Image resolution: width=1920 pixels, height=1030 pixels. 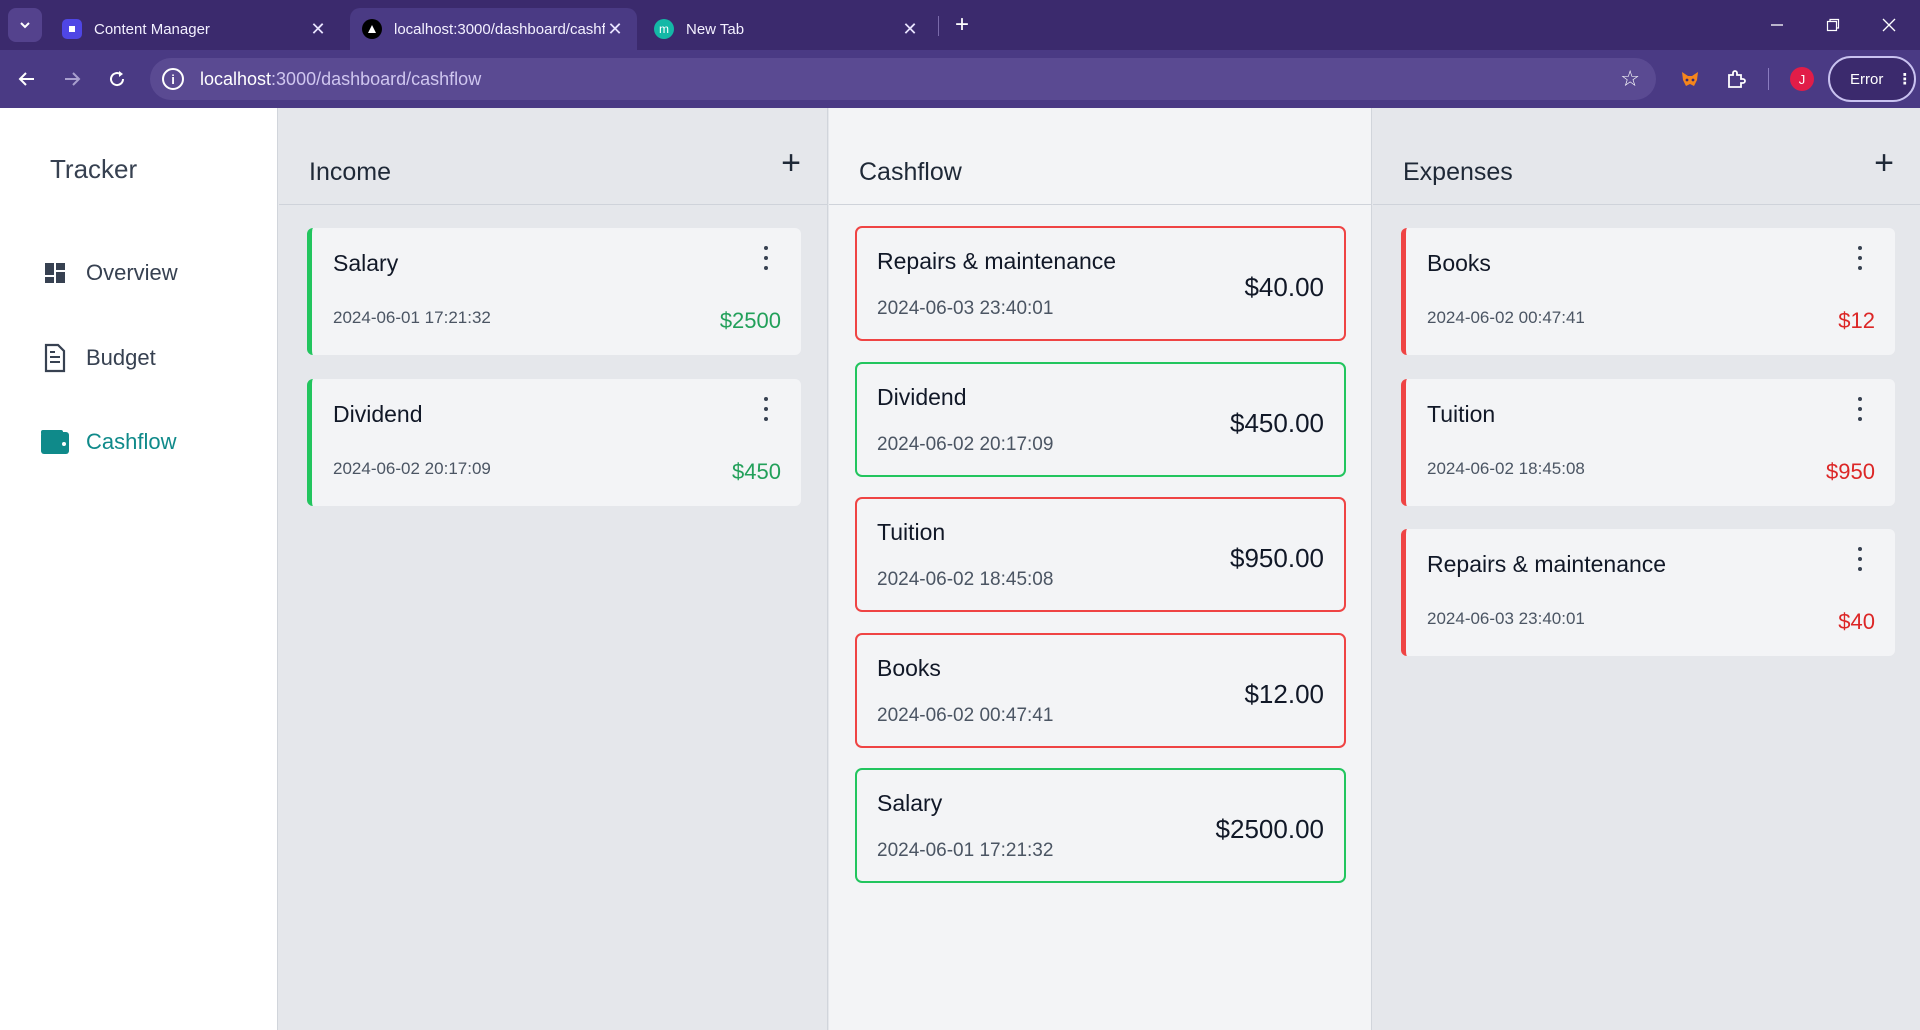 What do you see at coordinates (131, 441) in the screenshot?
I see `sidebar-item-label: Cashflow` at bounding box center [131, 441].